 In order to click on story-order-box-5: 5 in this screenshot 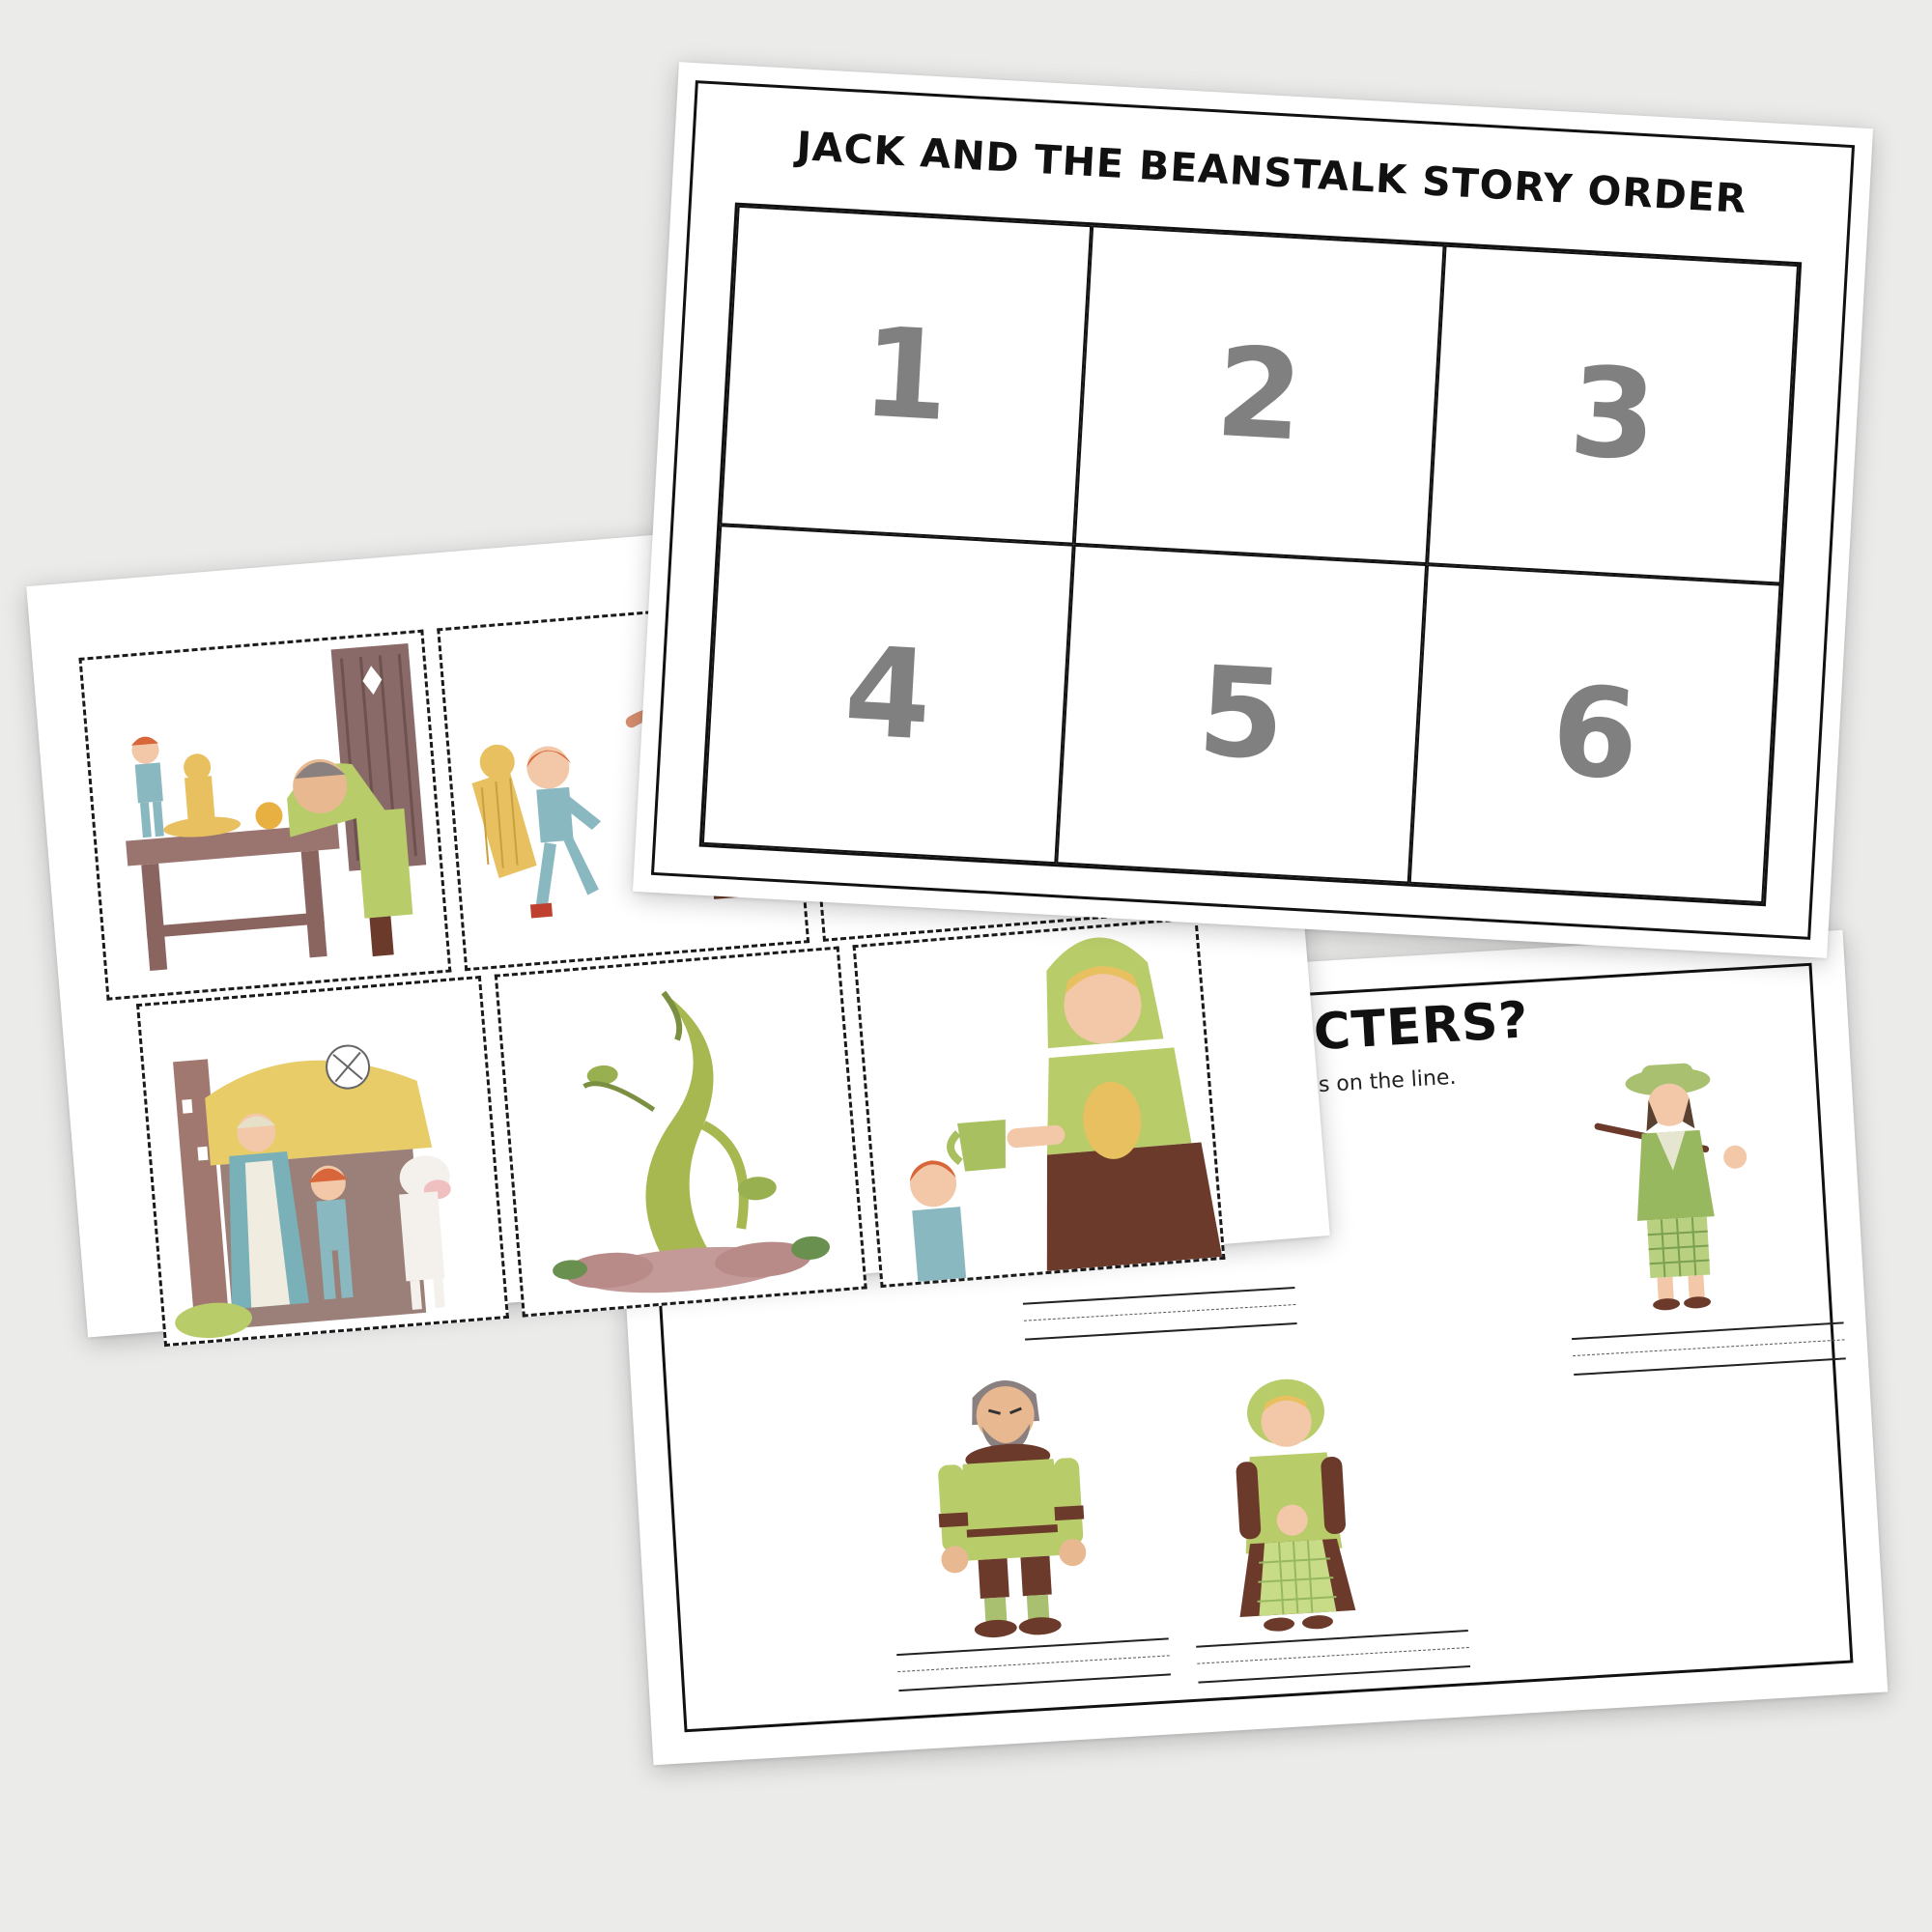, I will do `click(1241, 714)`.